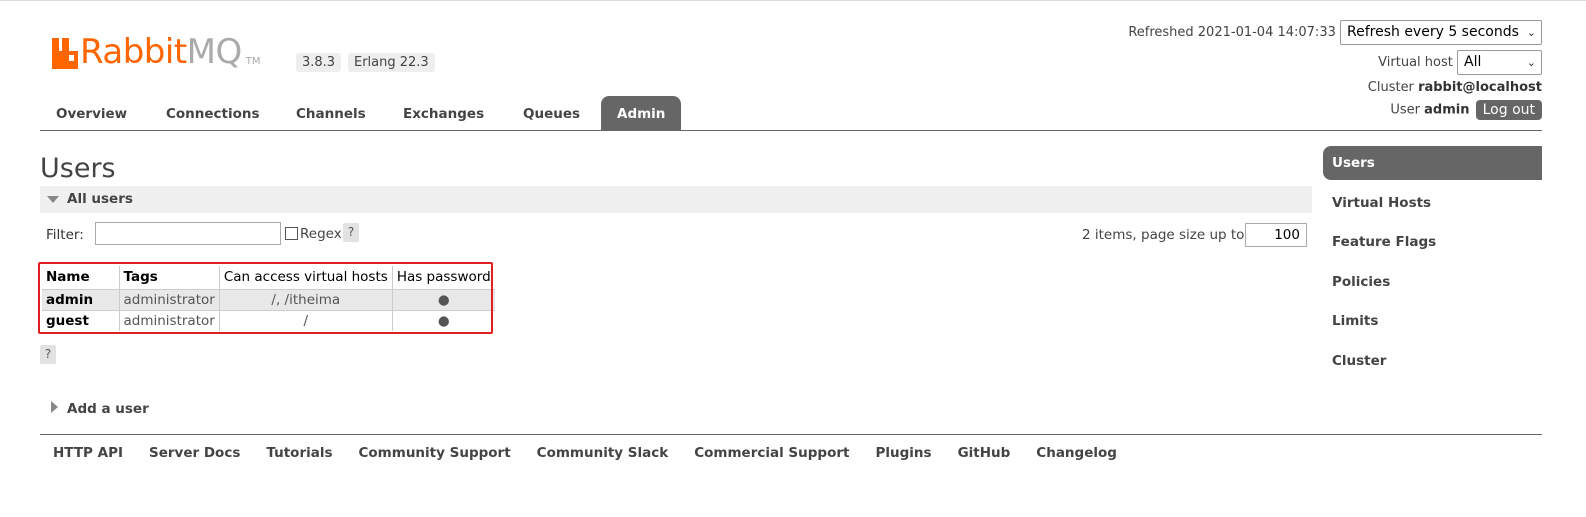 The height and width of the screenshot is (517, 1586). Describe the element at coordinates (391, 62) in the screenshot. I see `erlang-version-badge: Erlang 22.3` at that location.